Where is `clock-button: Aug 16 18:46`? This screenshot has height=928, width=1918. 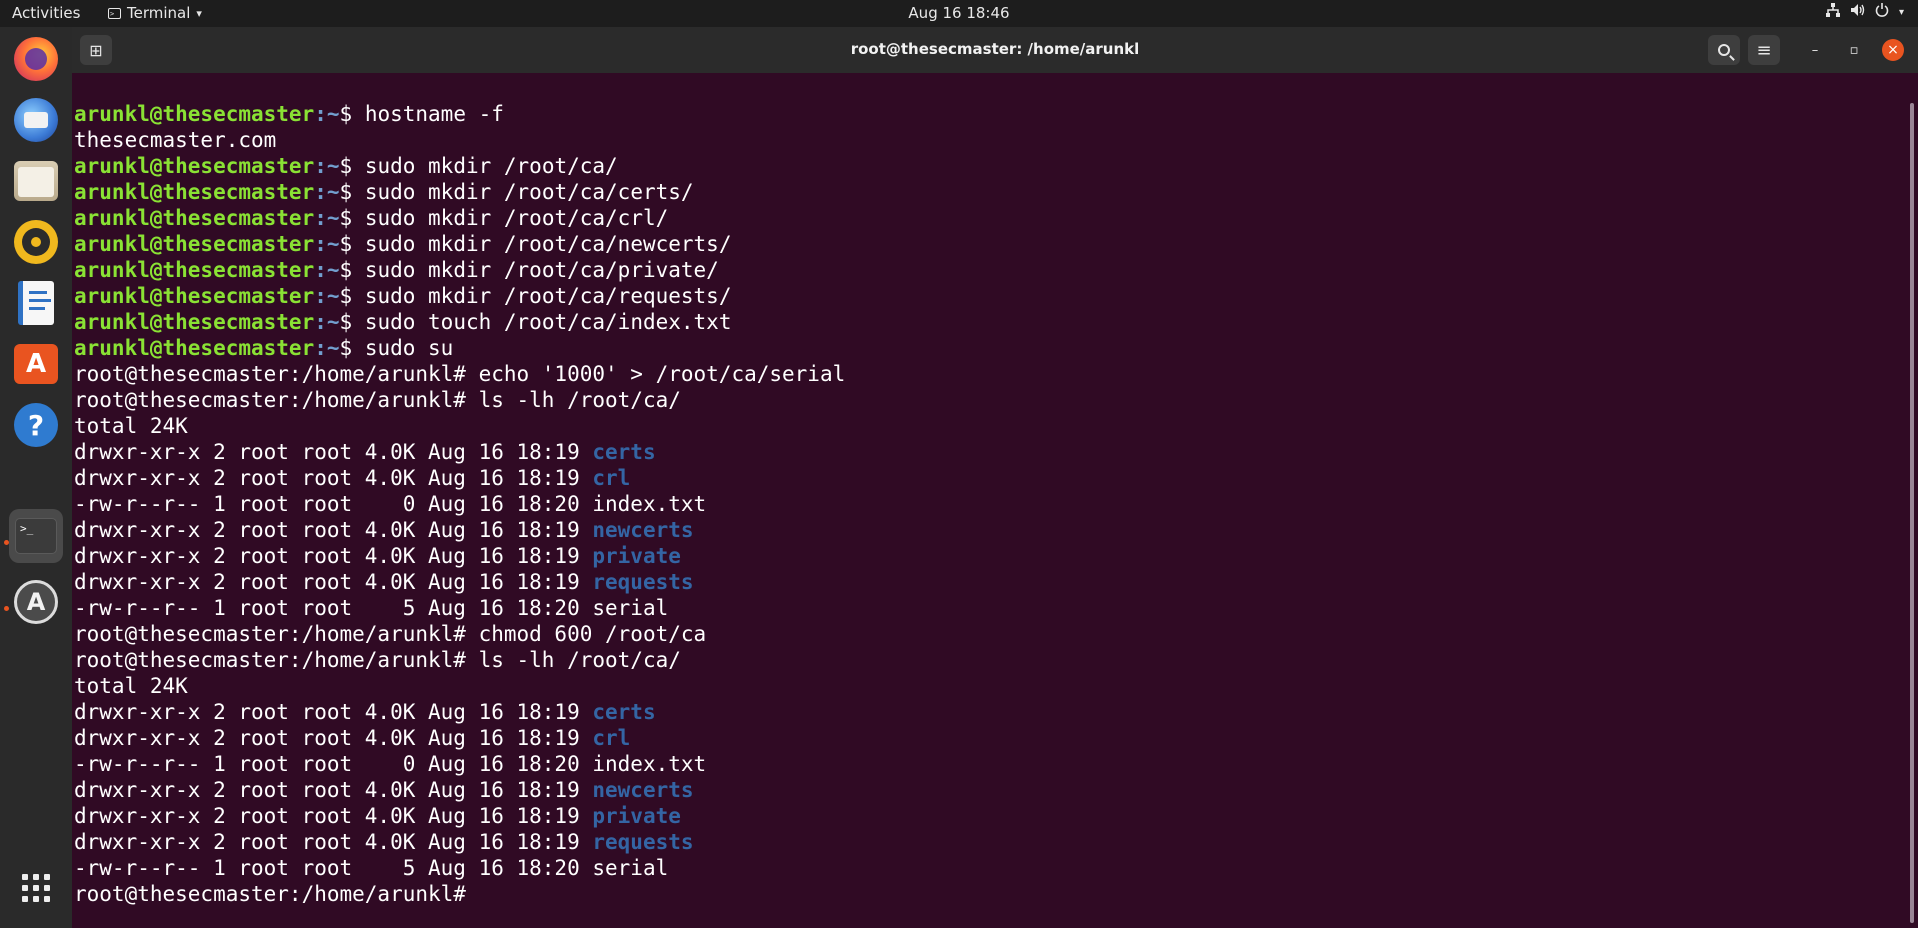
clock-button: Aug 16 18:46 is located at coordinates (958, 13).